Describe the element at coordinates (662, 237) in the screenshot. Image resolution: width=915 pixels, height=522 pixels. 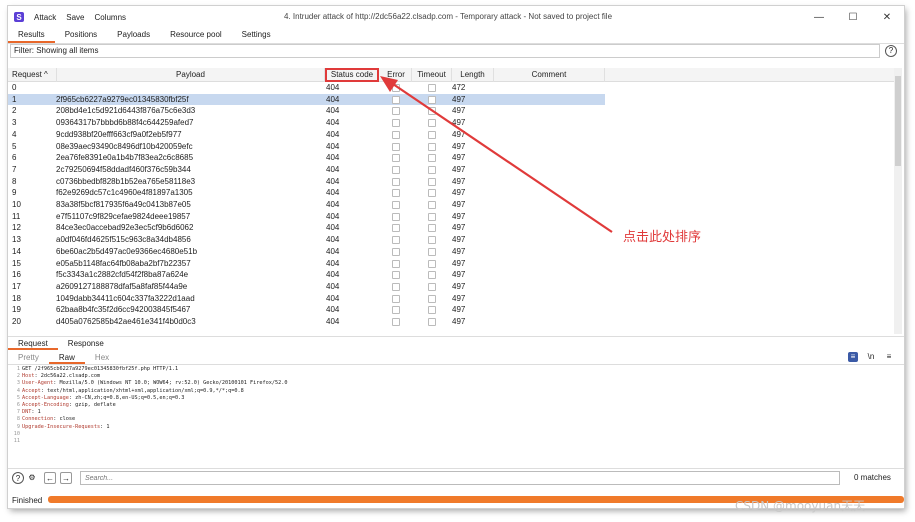
I see `annotation-text: 点击此处排序` at that location.